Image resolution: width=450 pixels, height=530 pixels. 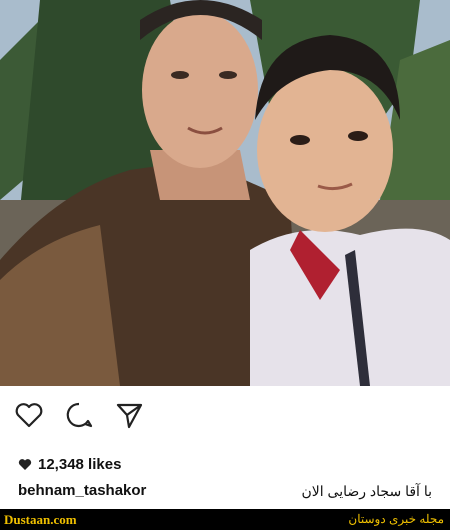 What do you see at coordinates (225, 415) in the screenshot?
I see `post-action-bar` at bounding box center [225, 415].